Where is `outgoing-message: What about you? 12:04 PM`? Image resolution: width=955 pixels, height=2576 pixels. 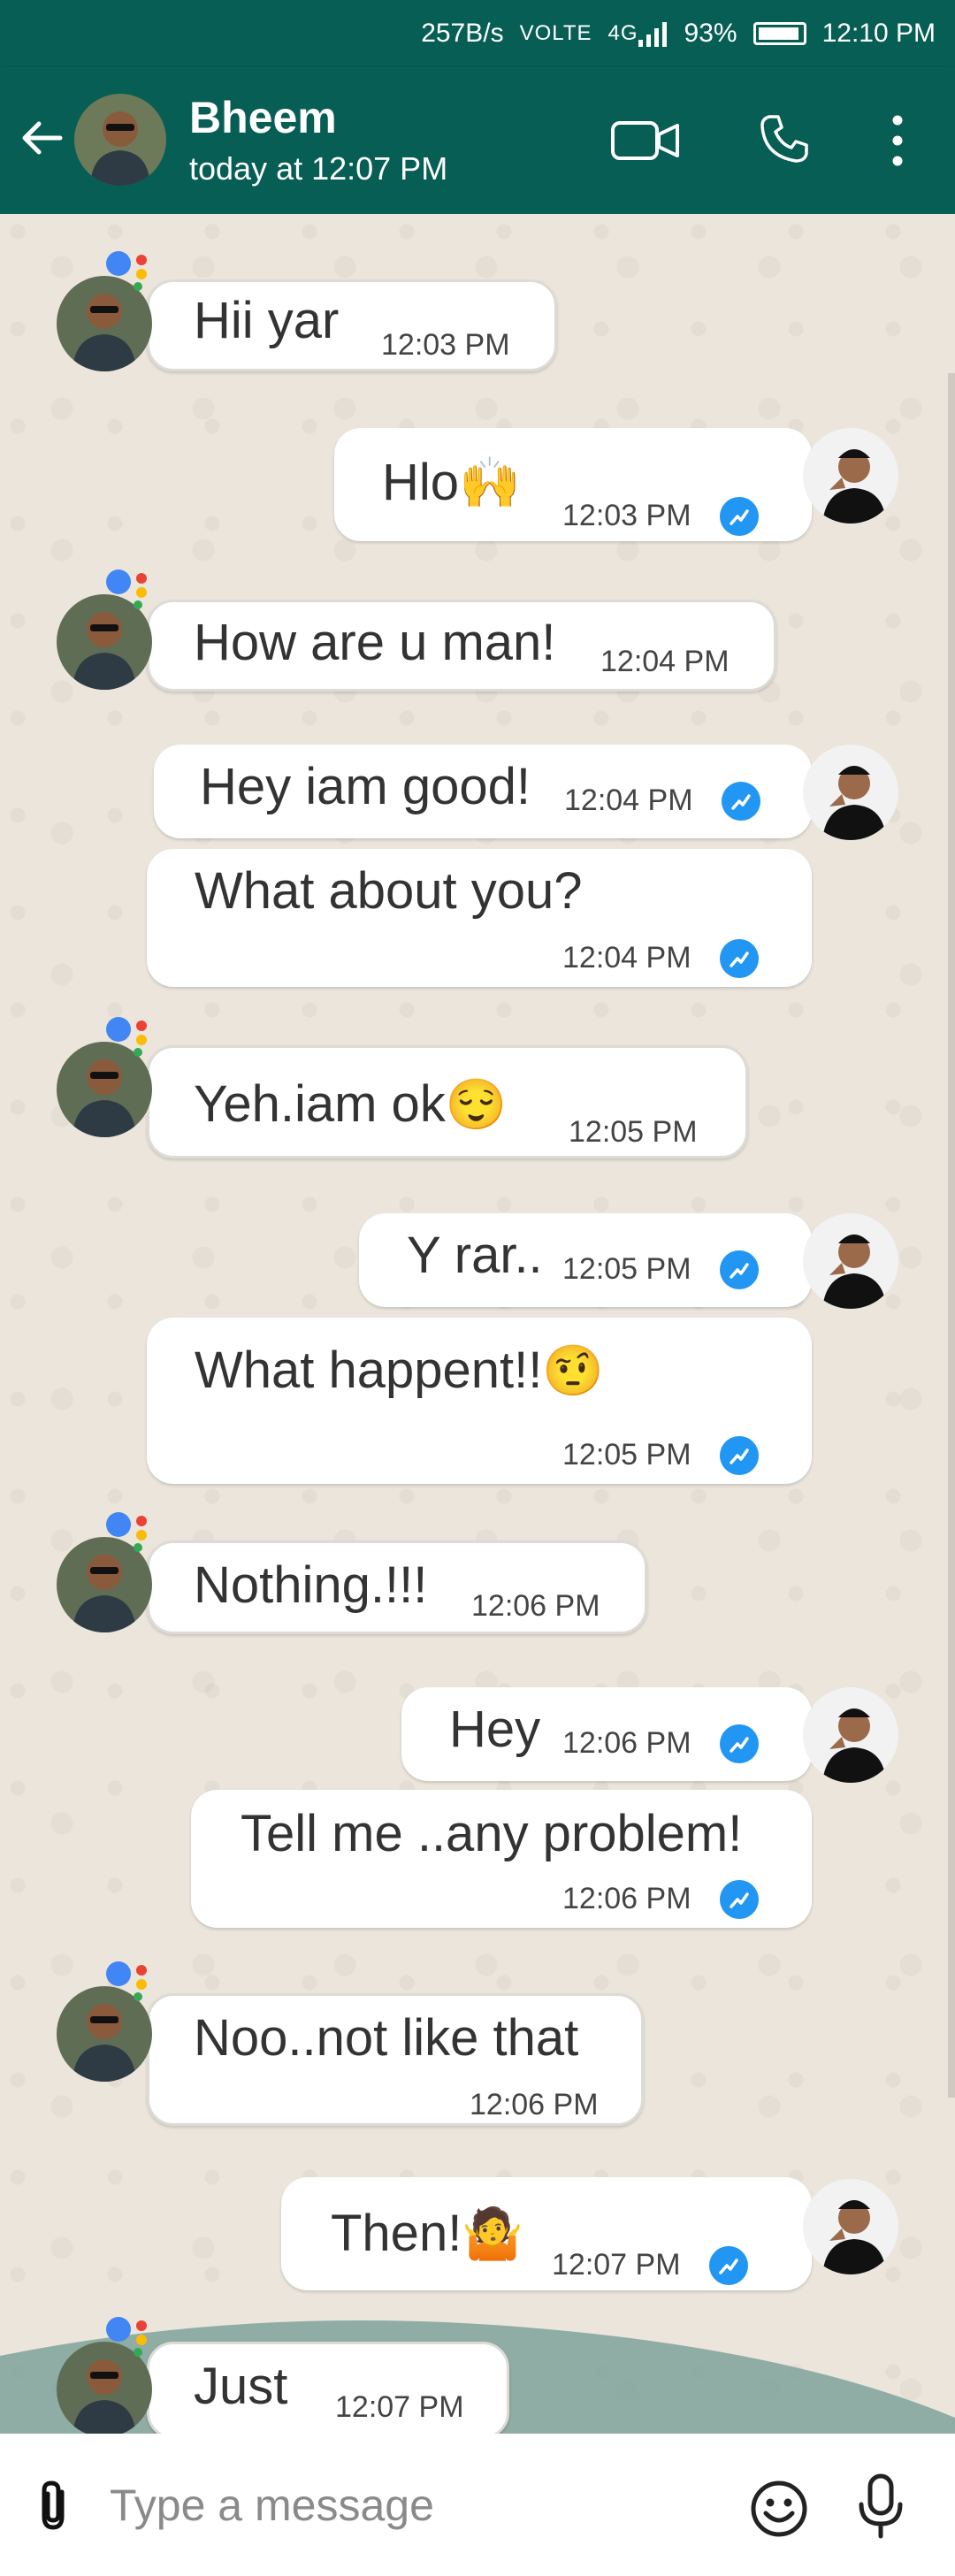
outgoing-message: What about you? 12:04 PM is located at coordinates (480, 918).